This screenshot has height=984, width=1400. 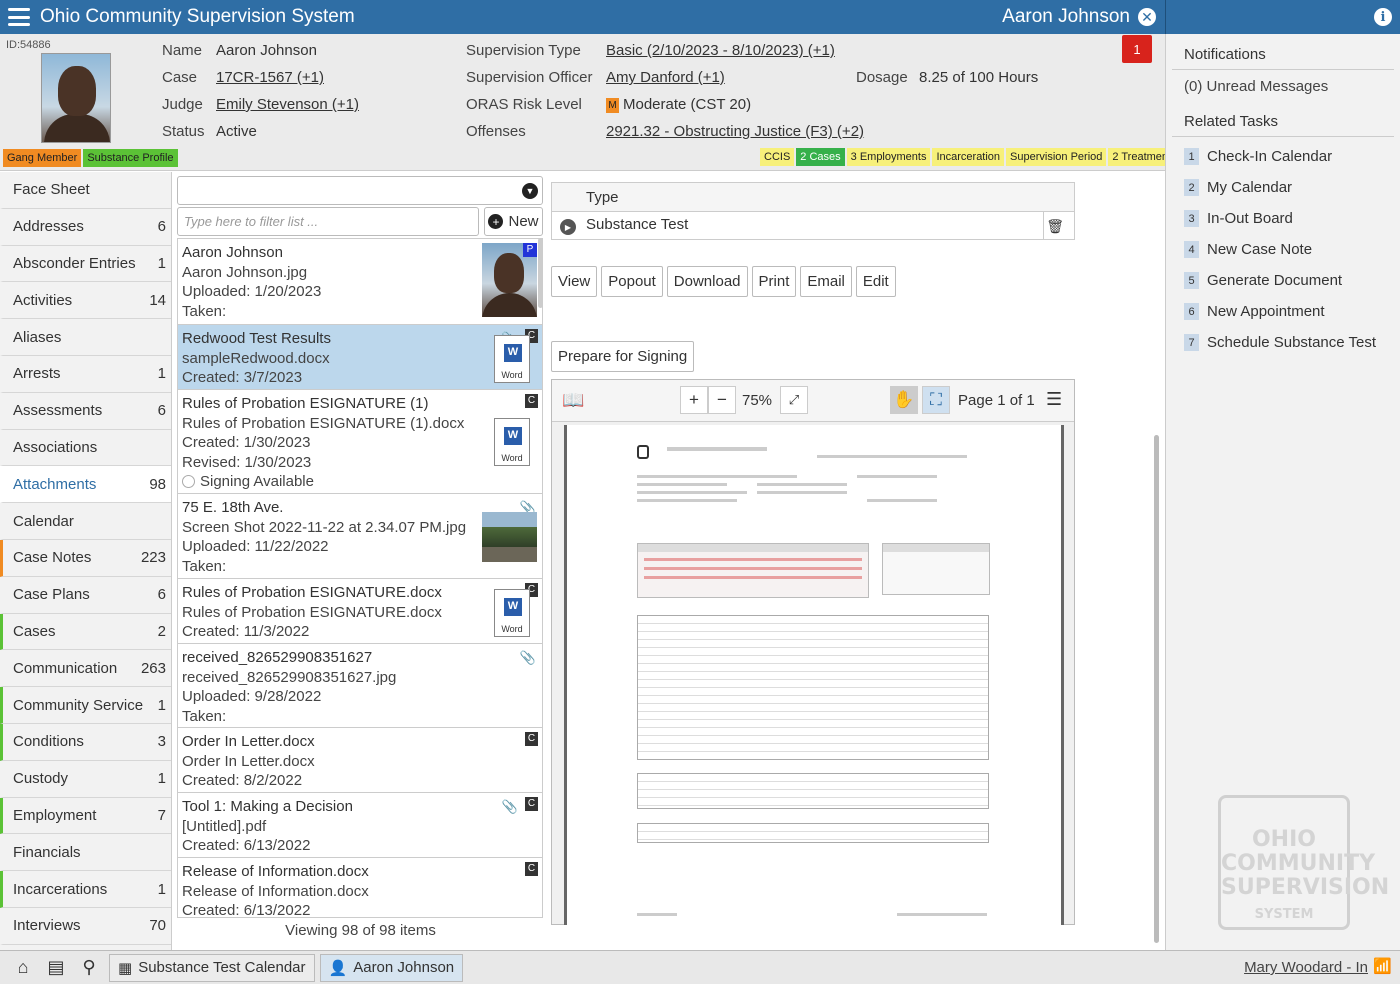 I want to click on nav-activities: Activities 14, so click(x=85, y=301).